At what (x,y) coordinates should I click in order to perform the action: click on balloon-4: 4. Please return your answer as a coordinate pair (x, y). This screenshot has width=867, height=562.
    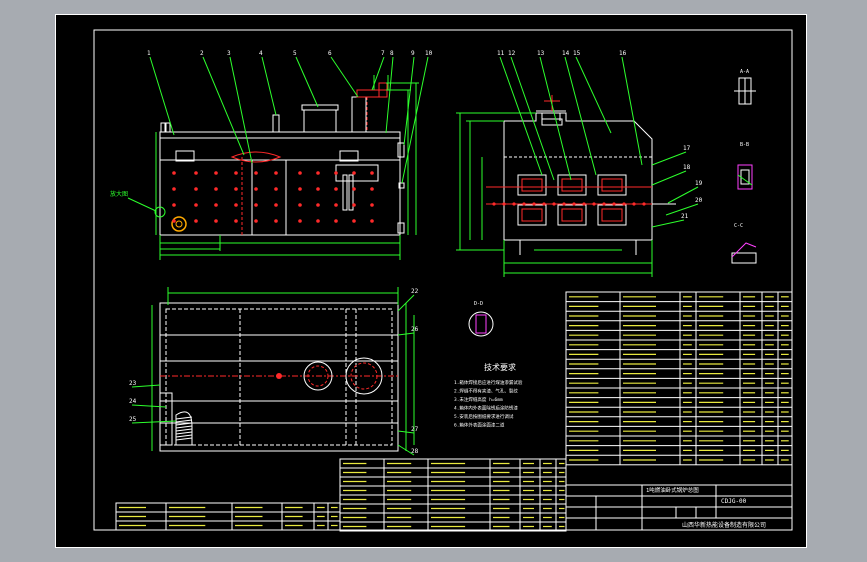
    Looking at the image, I should click on (261, 53).